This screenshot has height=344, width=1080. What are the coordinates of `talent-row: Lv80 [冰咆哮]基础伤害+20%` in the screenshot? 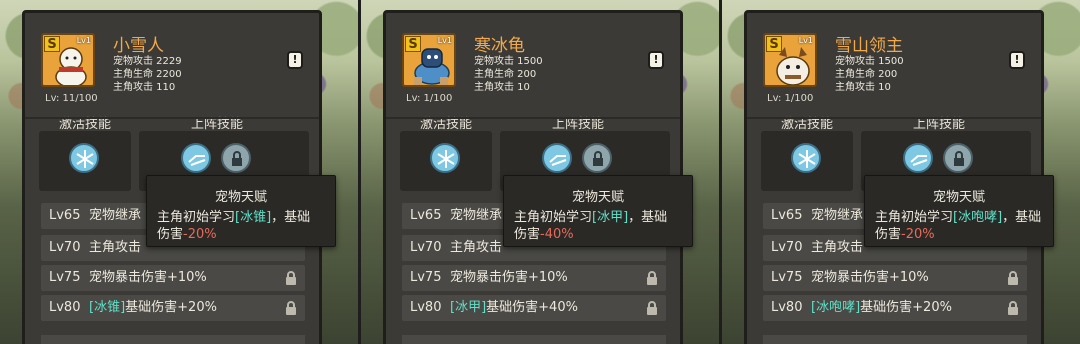 It's located at (895, 308).